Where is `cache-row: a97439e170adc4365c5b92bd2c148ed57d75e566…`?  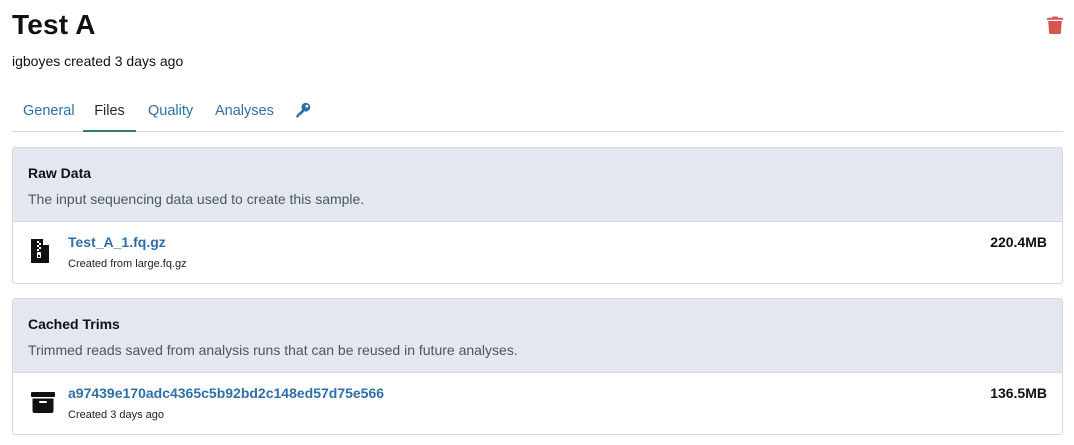 cache-row: a97439e170adc4365c5b92bd2c148ed57d75e566… is located at coordinates (537, 403).